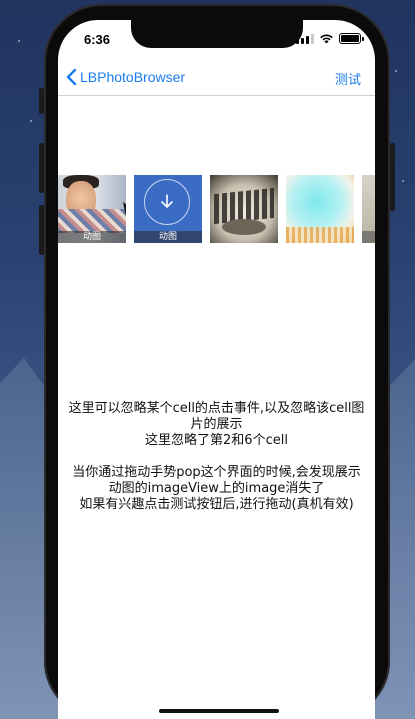 This screenshot has height=719, width=415. I want to click on gif-badge, so click(368, 237).